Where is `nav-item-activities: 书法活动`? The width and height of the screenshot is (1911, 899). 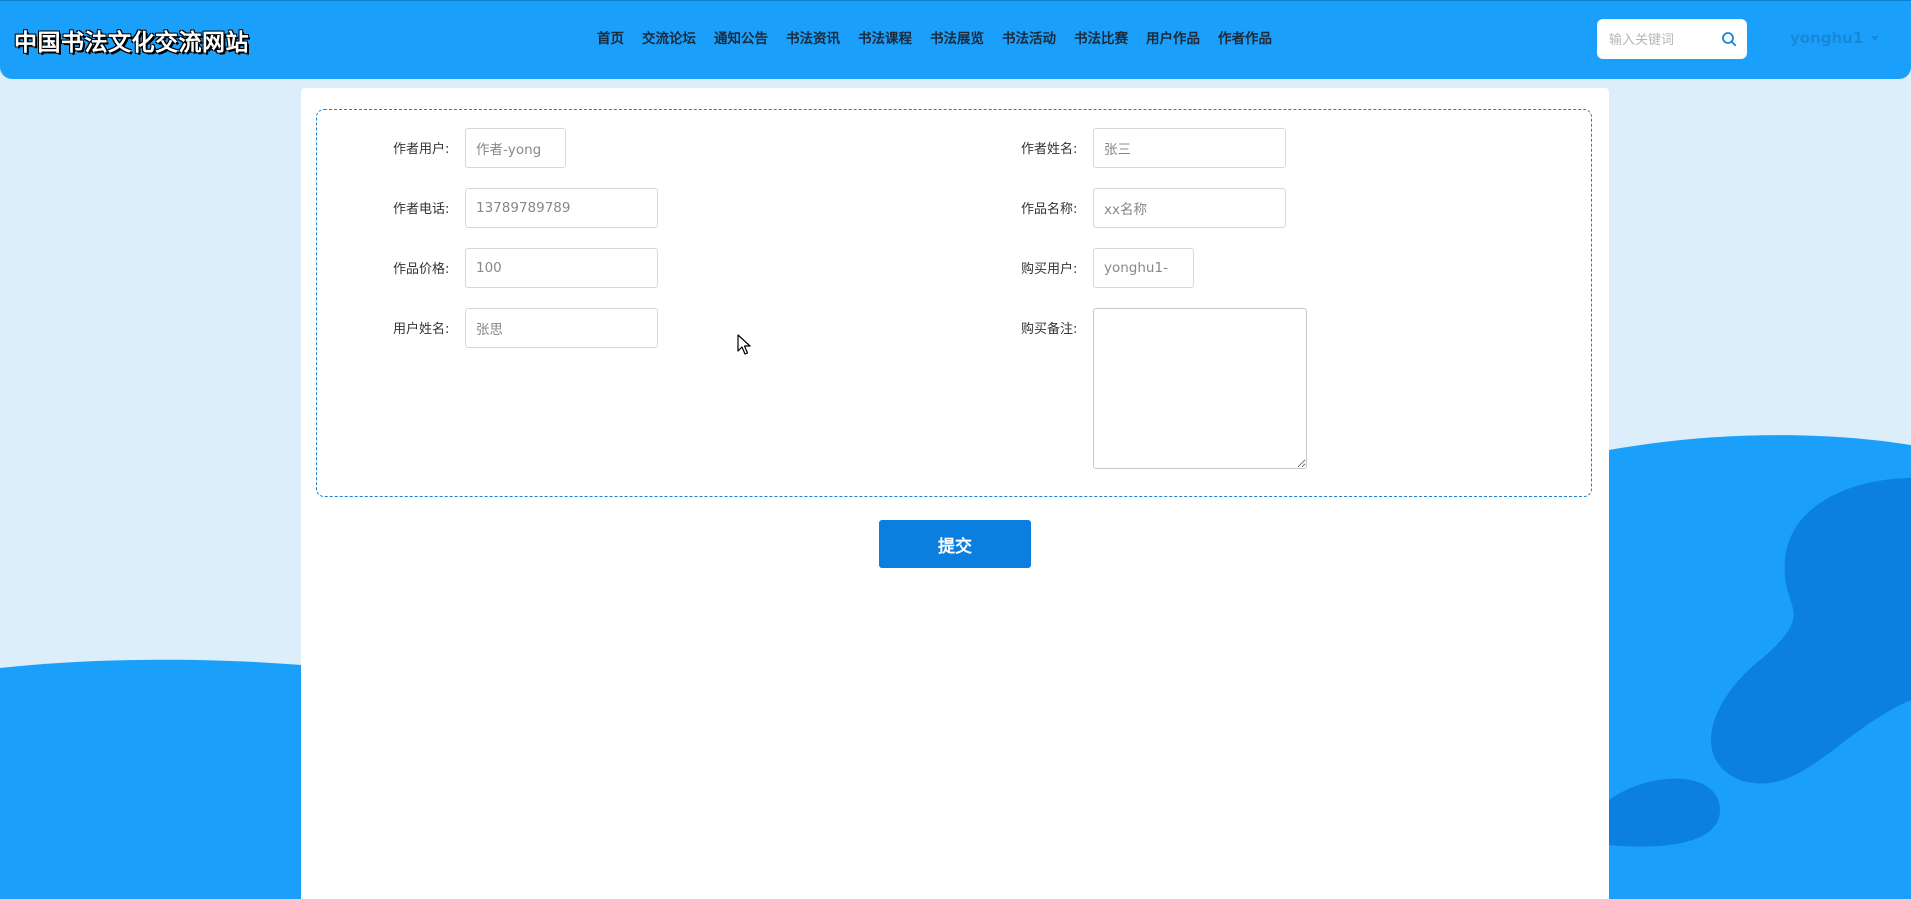 nav-item-activities: 书法活动 is located at coordinates (1029, 37).